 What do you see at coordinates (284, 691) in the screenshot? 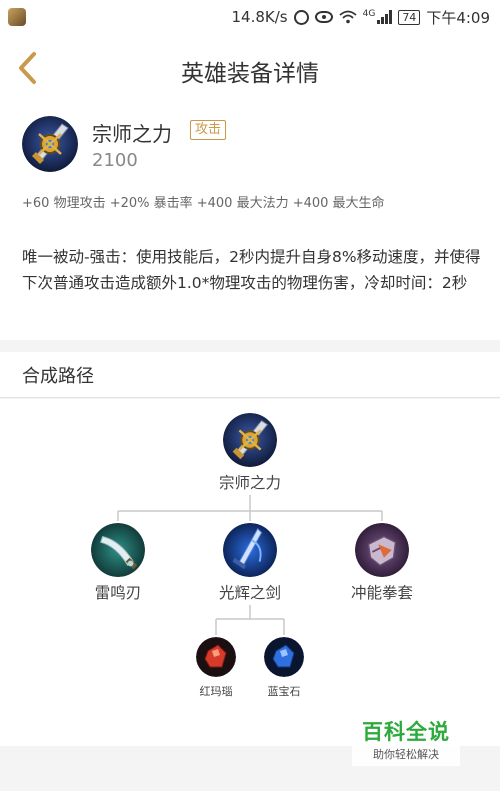
I see `recipe-subcomponent-label: 蓝宝石` at bounding box center [284, 691].